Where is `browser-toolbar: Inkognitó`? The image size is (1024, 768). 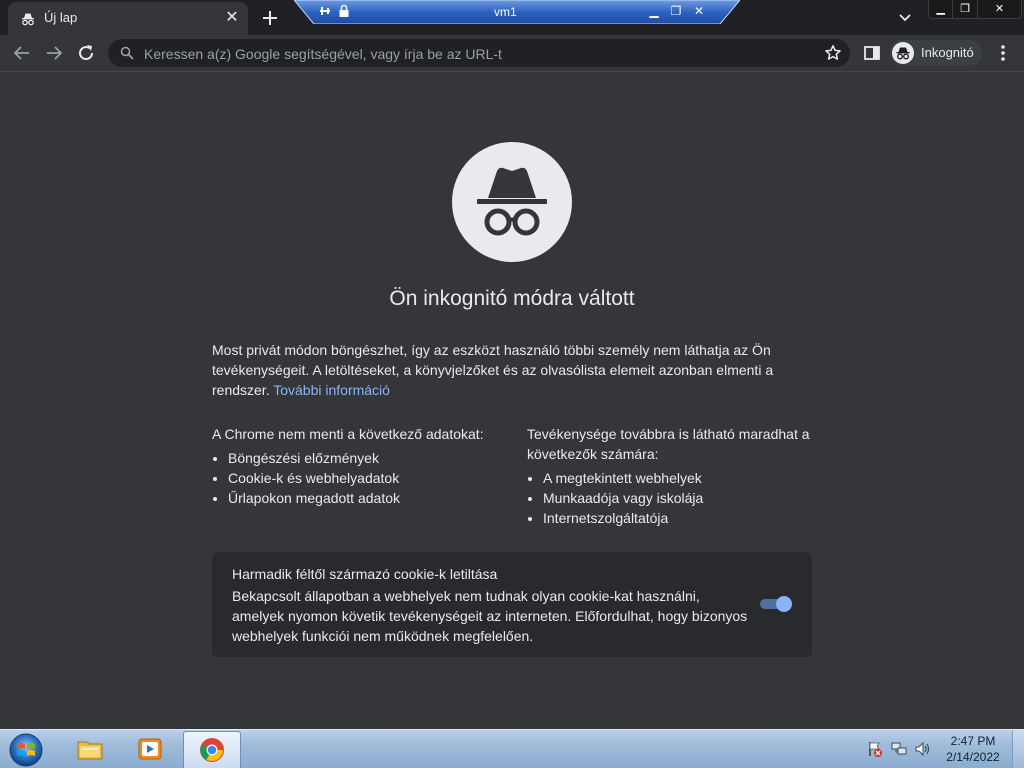 browser-toolbar: Inkognitó is located at coordinates (512, 53).